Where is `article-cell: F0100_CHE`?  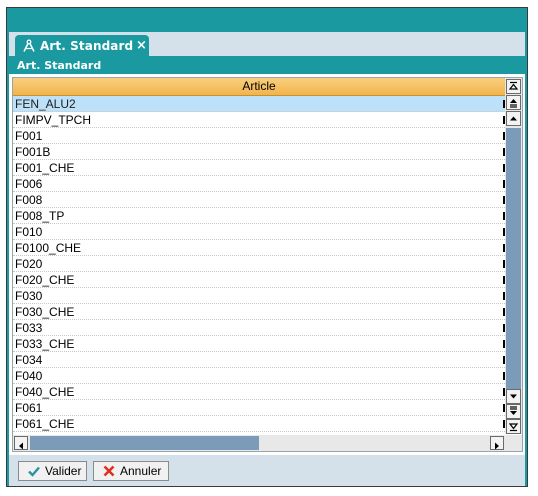
article-cell: F0100_CHE is located at coordinates (48, 248).